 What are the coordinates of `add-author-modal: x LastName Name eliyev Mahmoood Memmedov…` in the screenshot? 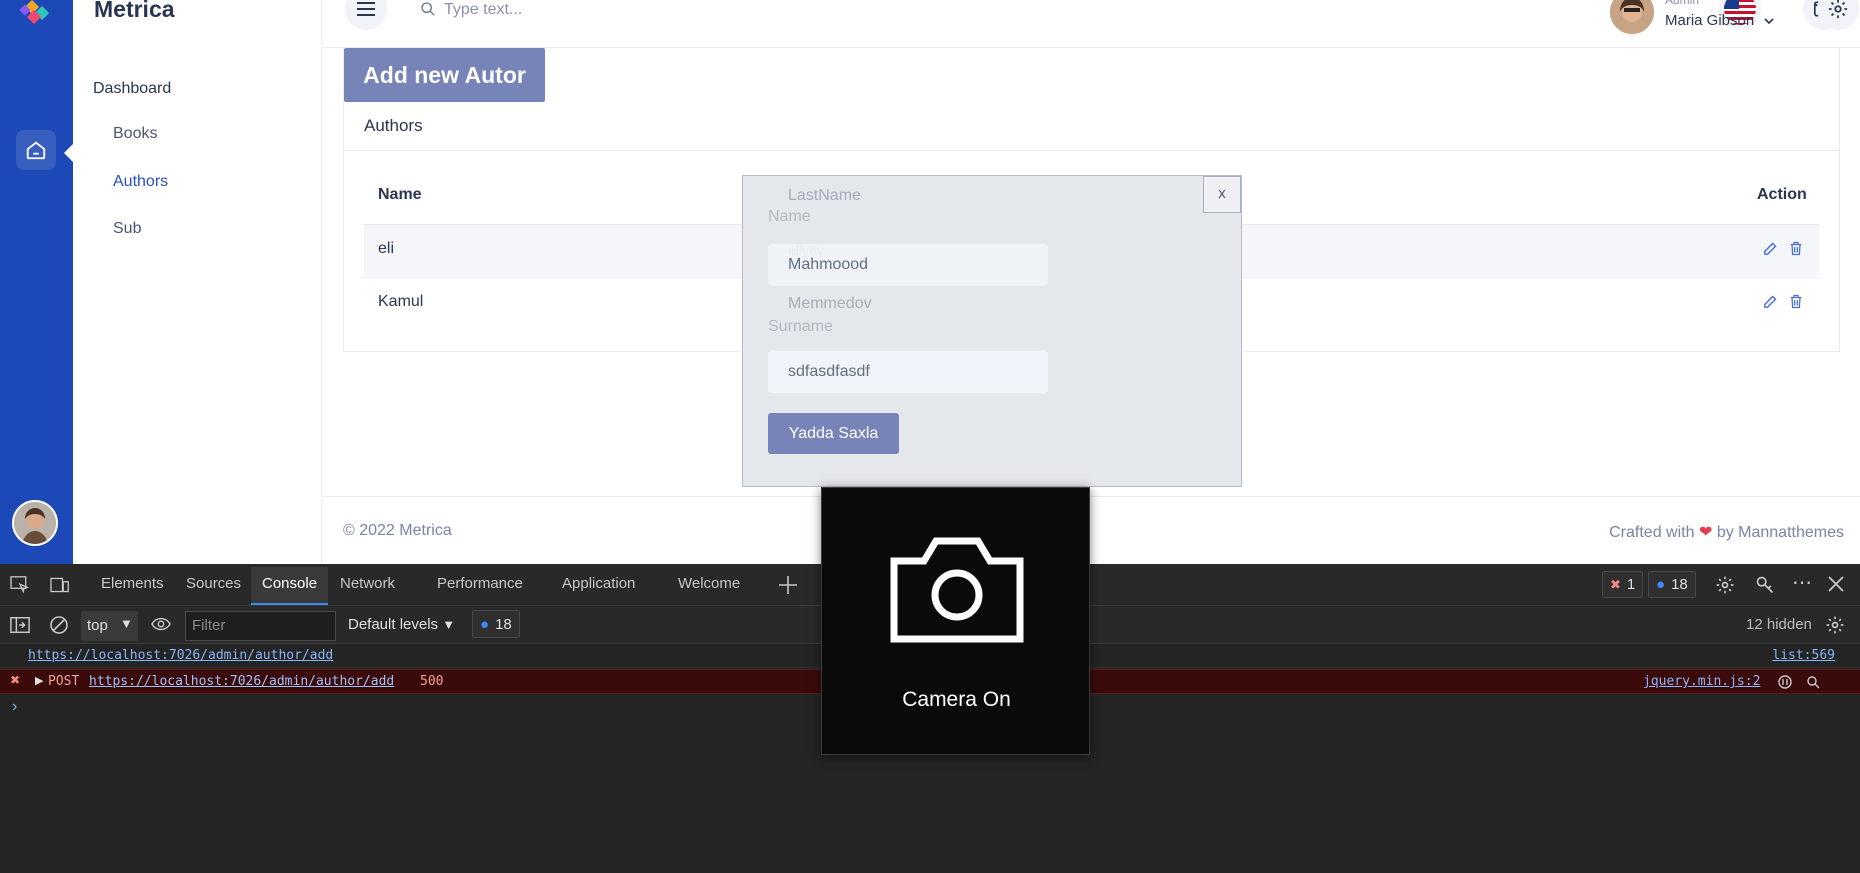 It's located at (992, 331).